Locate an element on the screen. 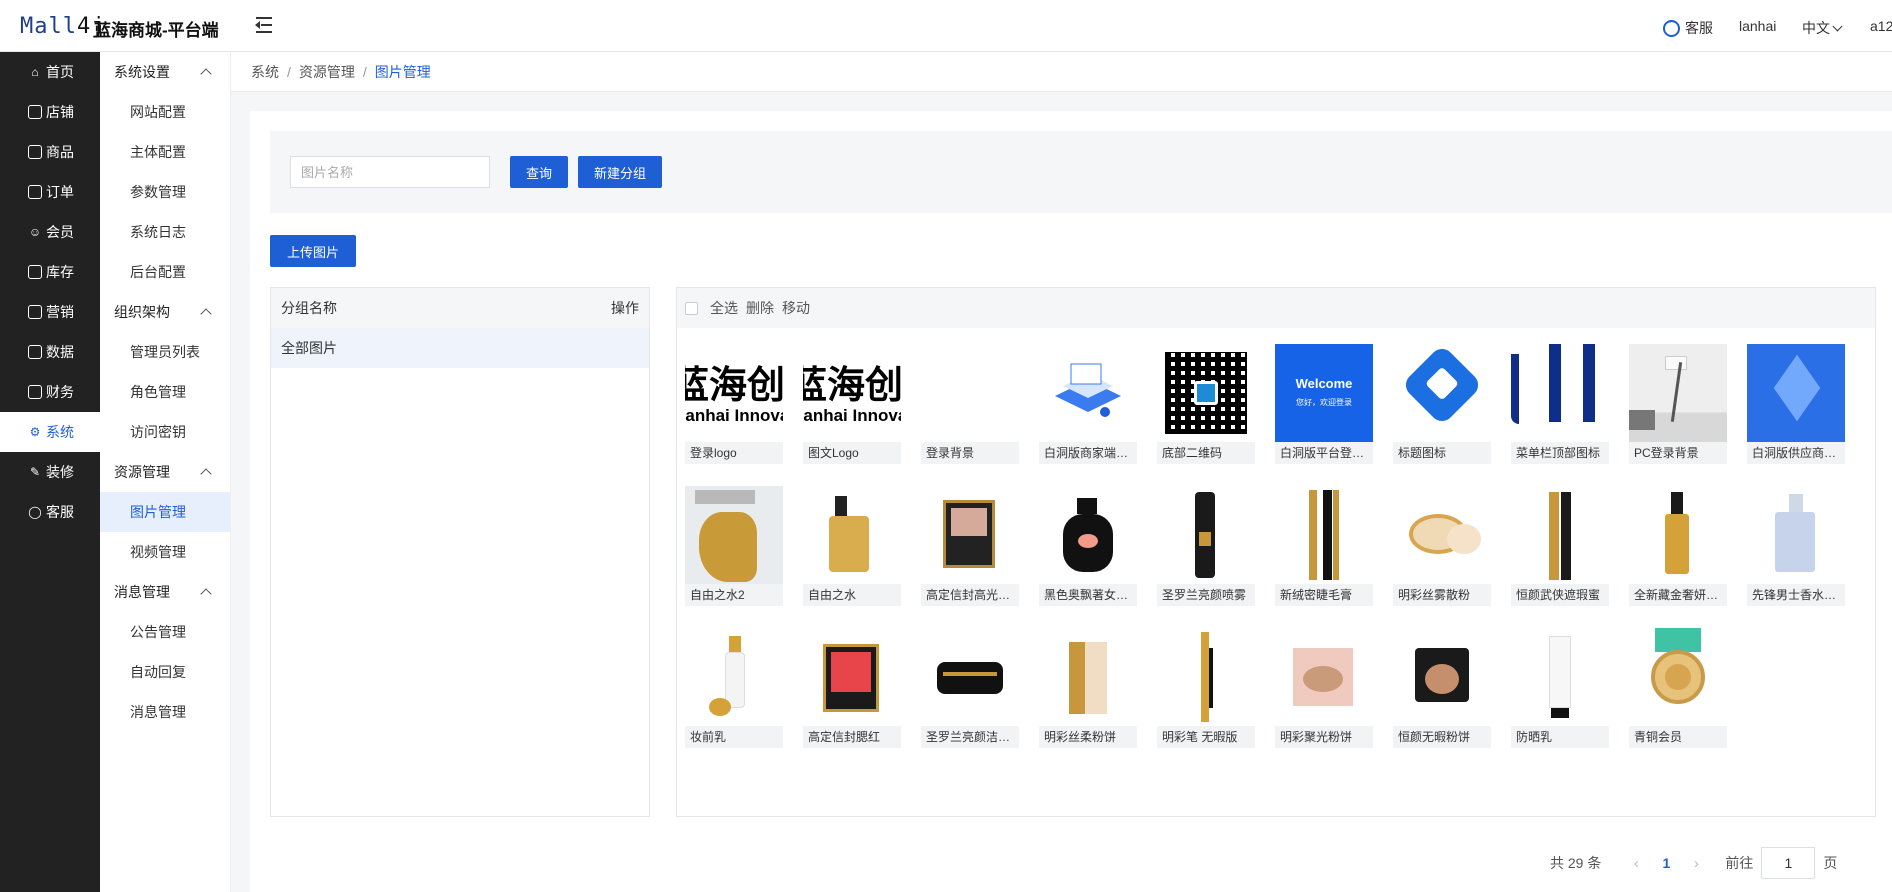 The width and height of the screenshot is (1892, 892). image-card: 新绒密睫毛膏 is located at coordinates (1324, 546).